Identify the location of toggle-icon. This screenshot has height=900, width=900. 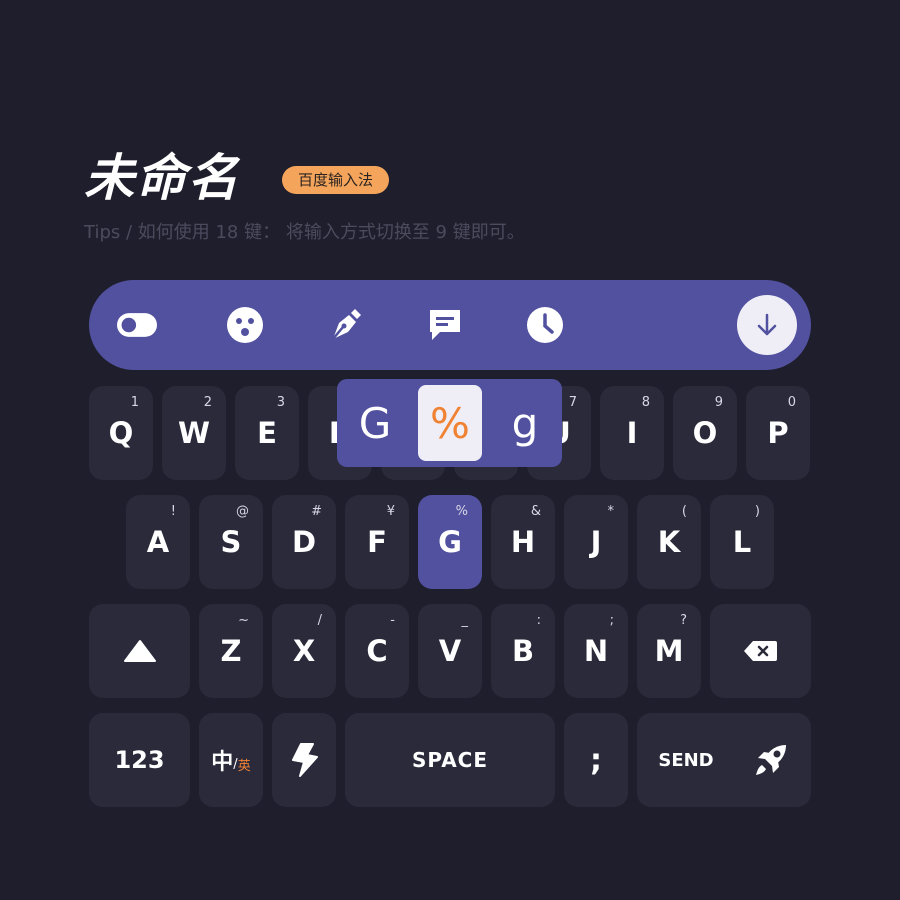
(137, 325).